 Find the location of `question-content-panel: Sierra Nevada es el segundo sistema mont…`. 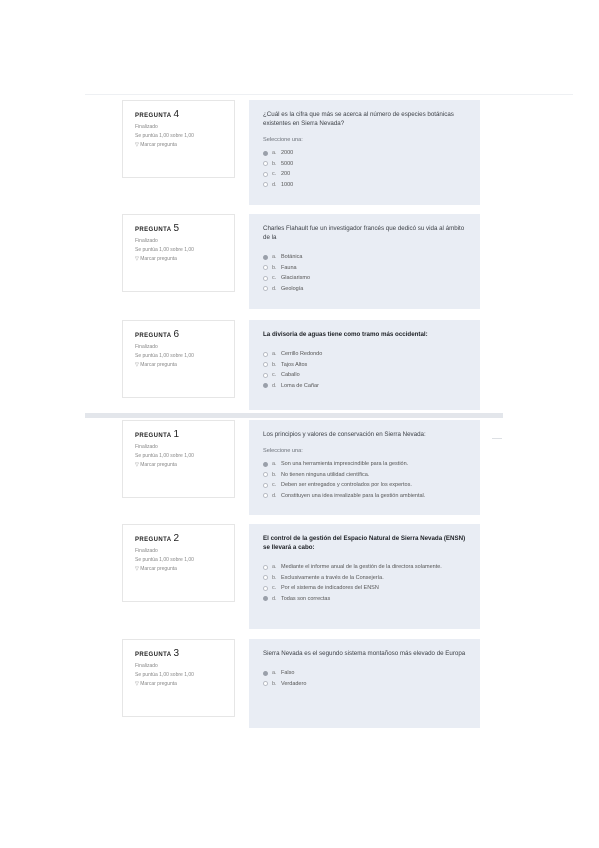

question-content-panel: Sierra Nevada es el segundo sistema mont… is located at coordinates (364, 683).